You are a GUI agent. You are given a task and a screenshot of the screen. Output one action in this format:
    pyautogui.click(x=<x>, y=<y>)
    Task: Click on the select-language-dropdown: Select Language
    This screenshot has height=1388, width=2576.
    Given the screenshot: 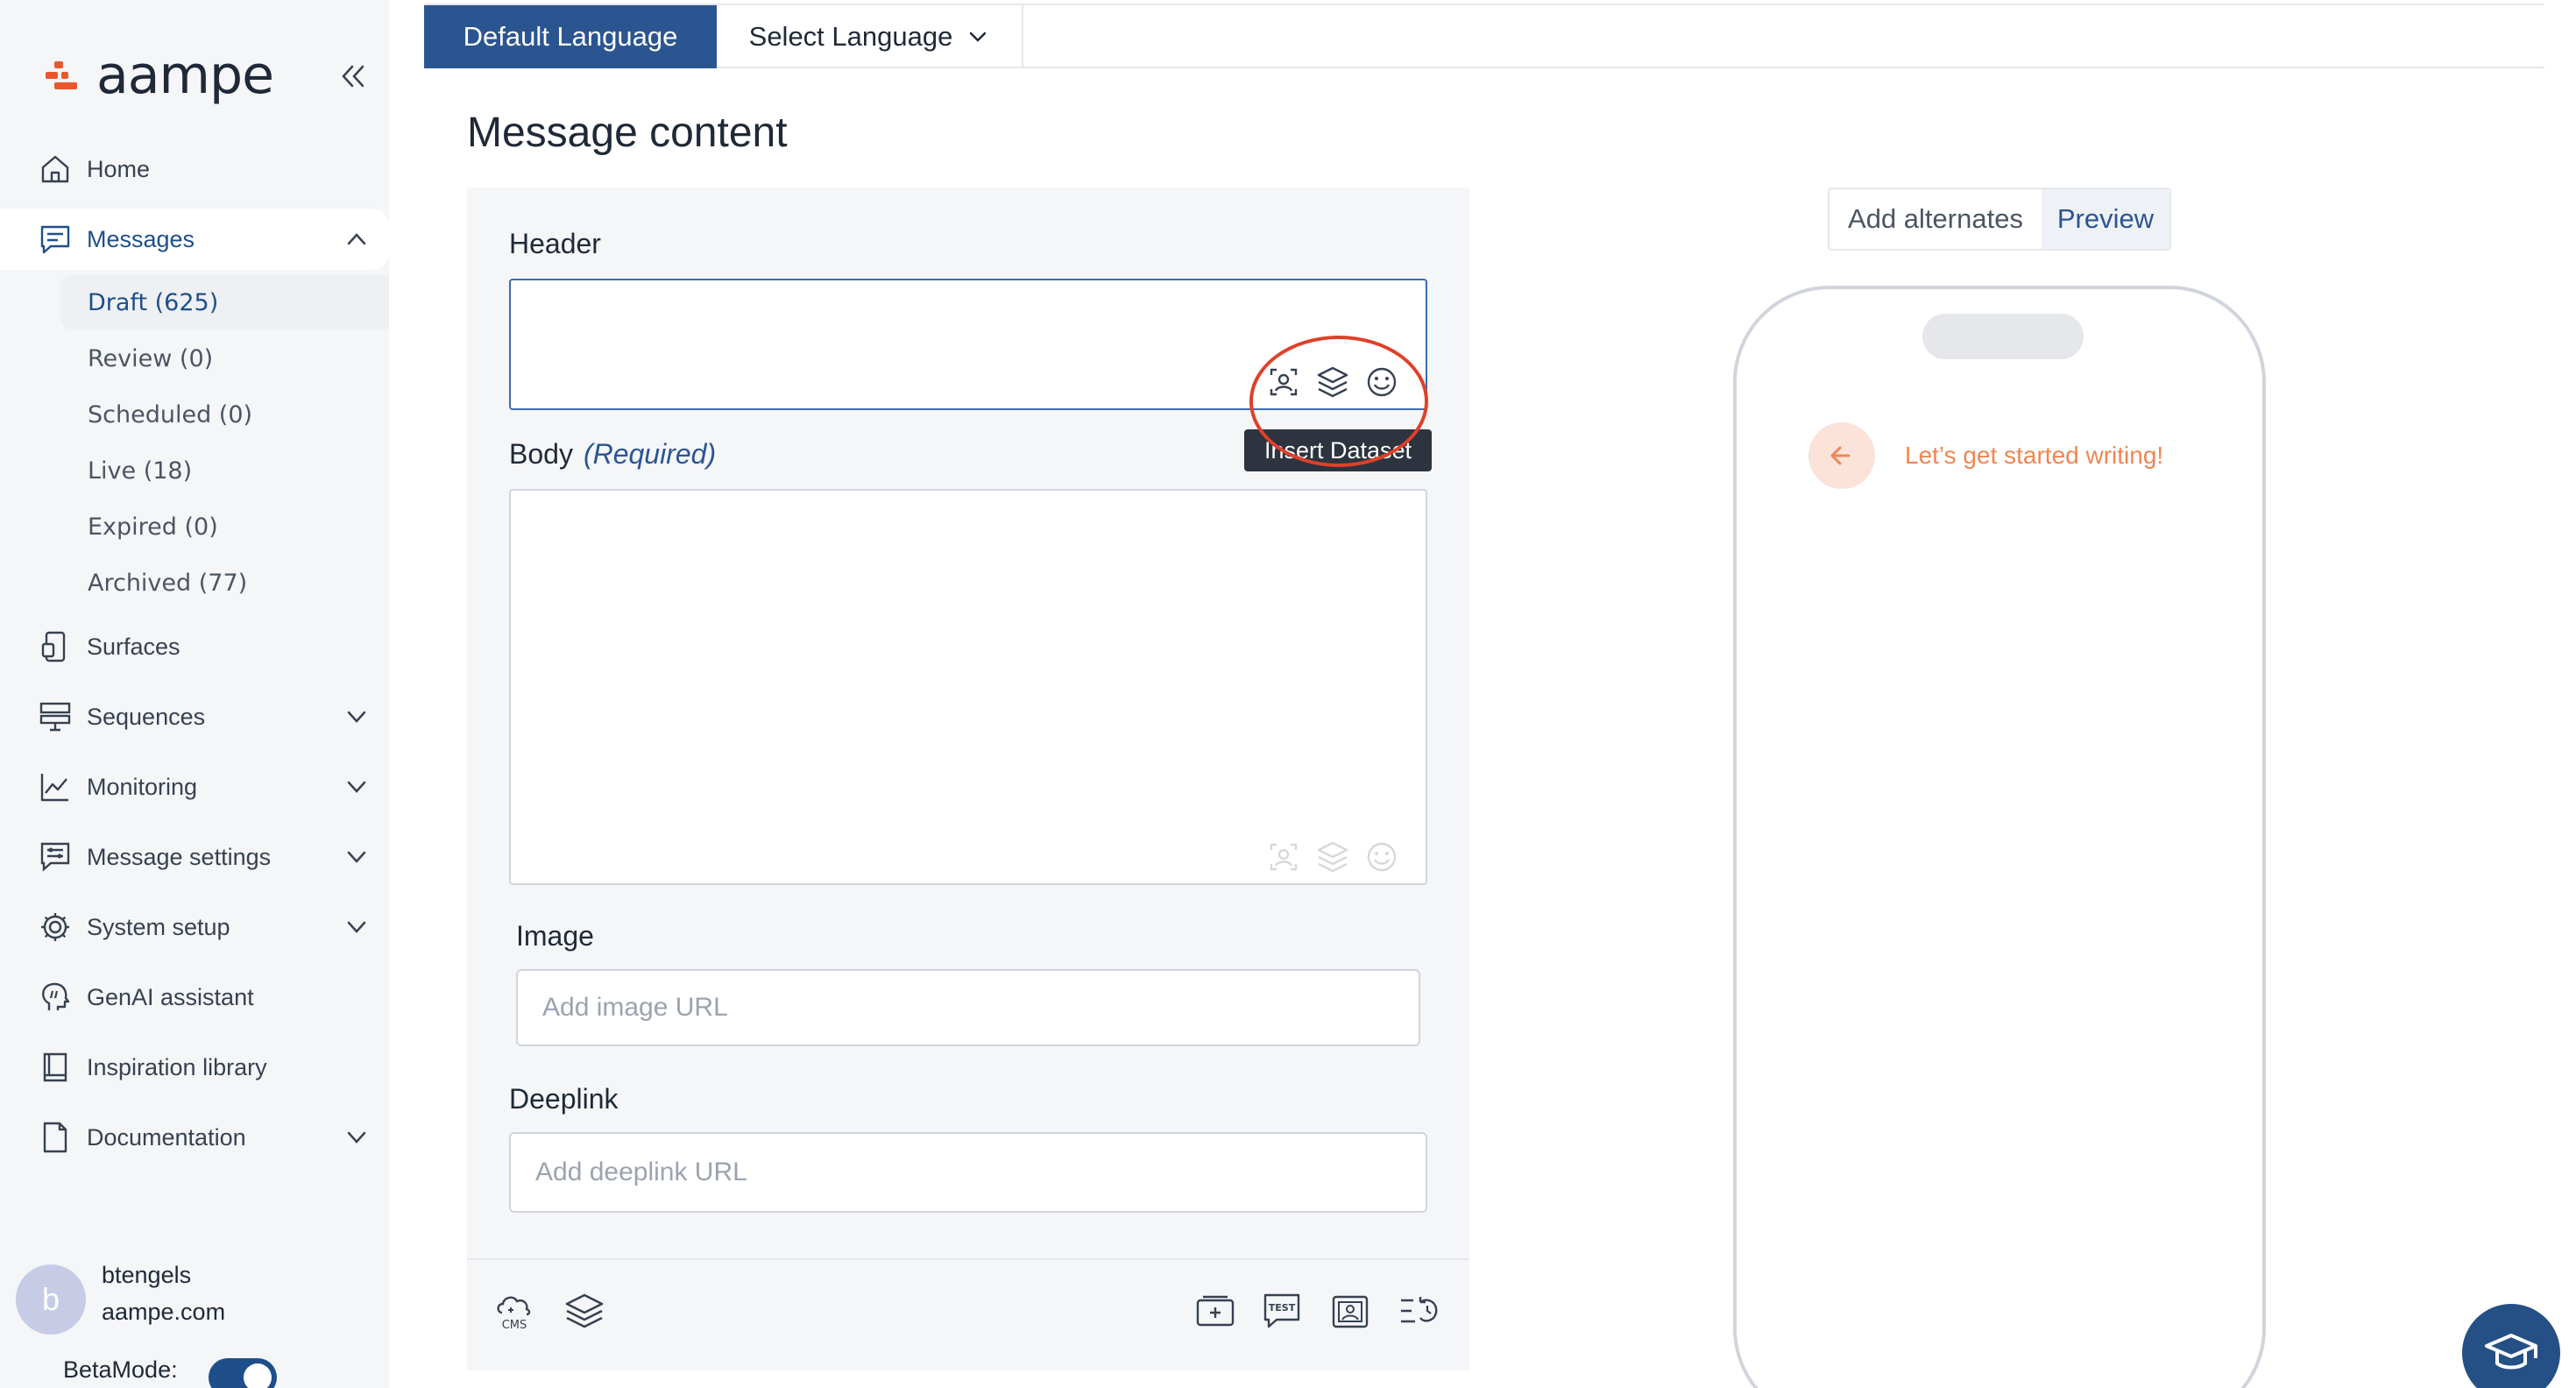 What is the action you would take?
    pyautogui.click(x=870, y=36)
    